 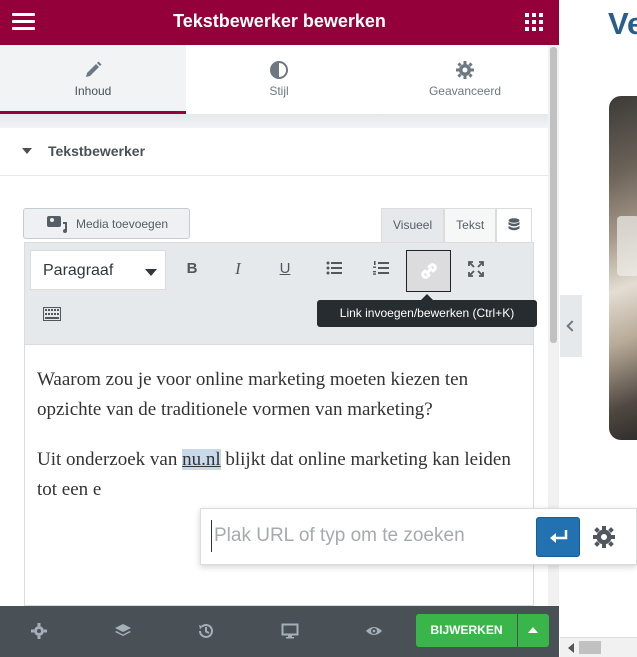 I want to click on panel-header: Tekstbewerker bewerken, so click(x=279, y=22).